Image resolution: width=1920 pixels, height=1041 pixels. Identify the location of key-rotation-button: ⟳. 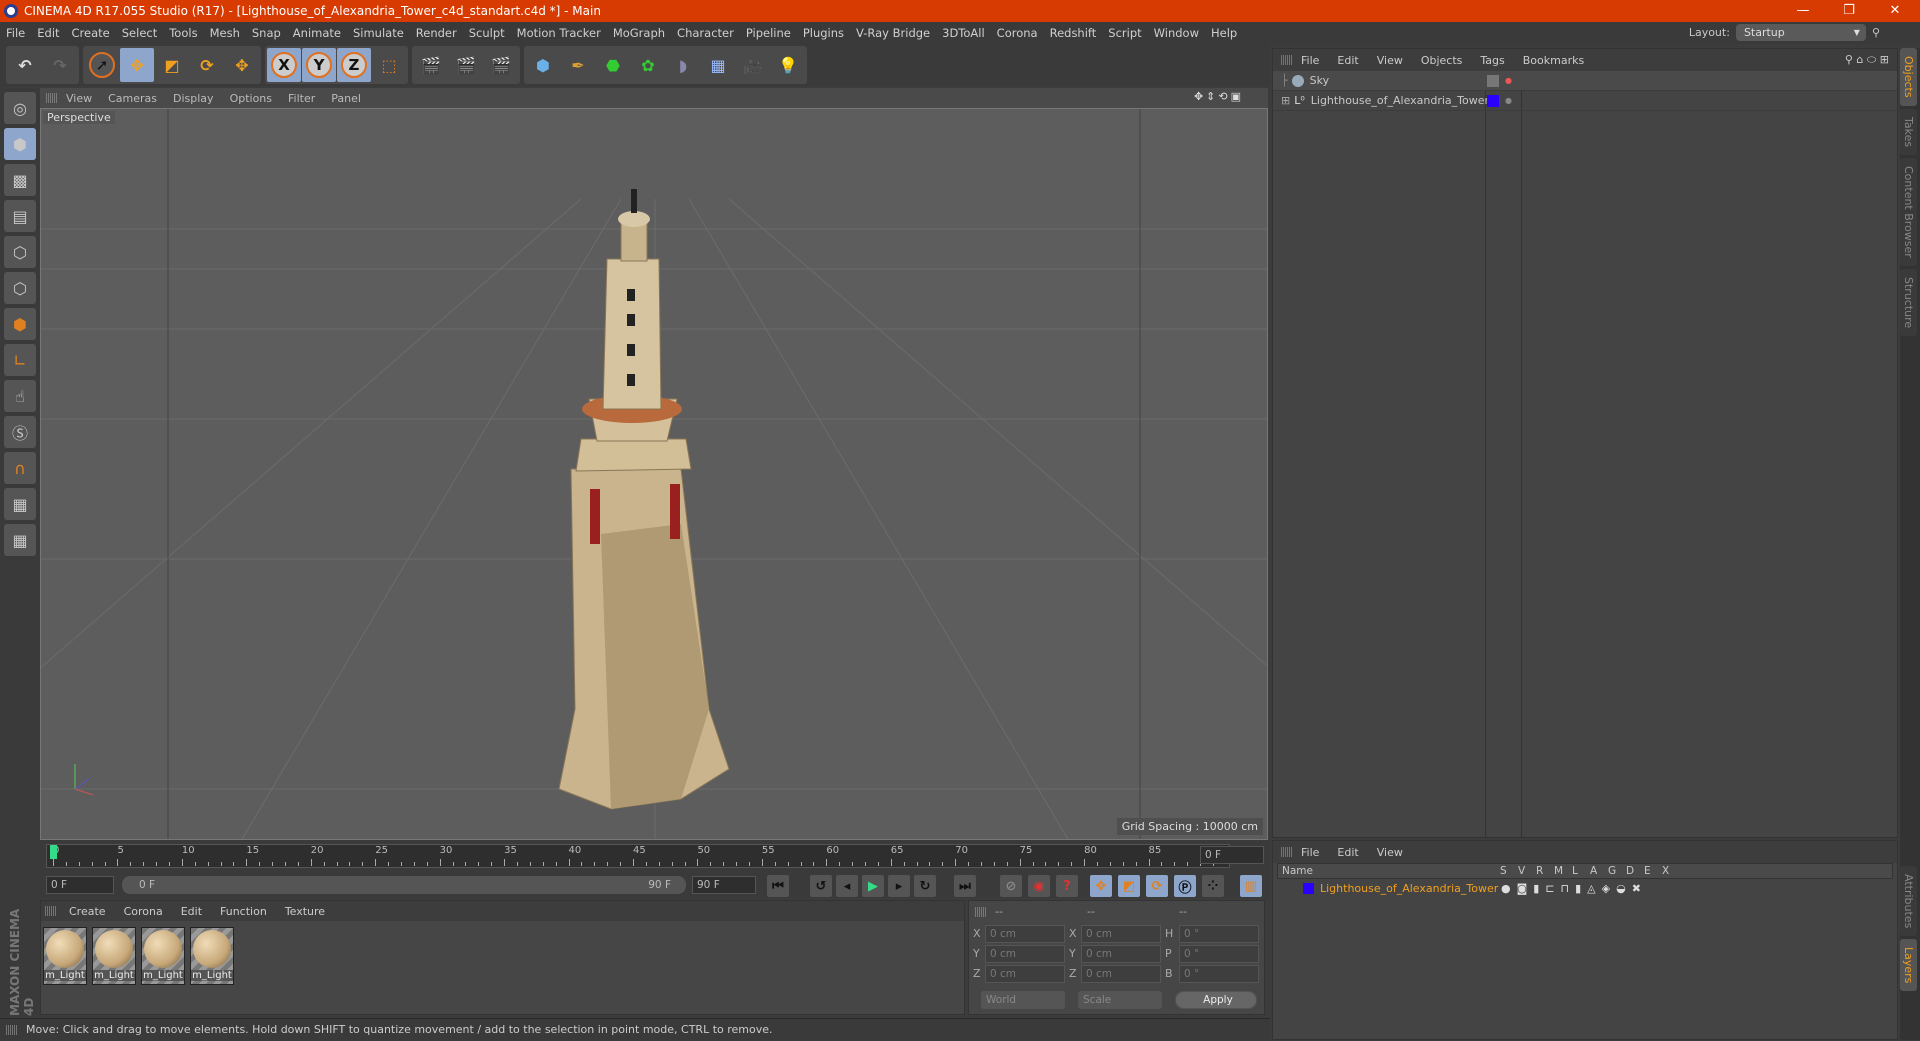
(1157, 886).